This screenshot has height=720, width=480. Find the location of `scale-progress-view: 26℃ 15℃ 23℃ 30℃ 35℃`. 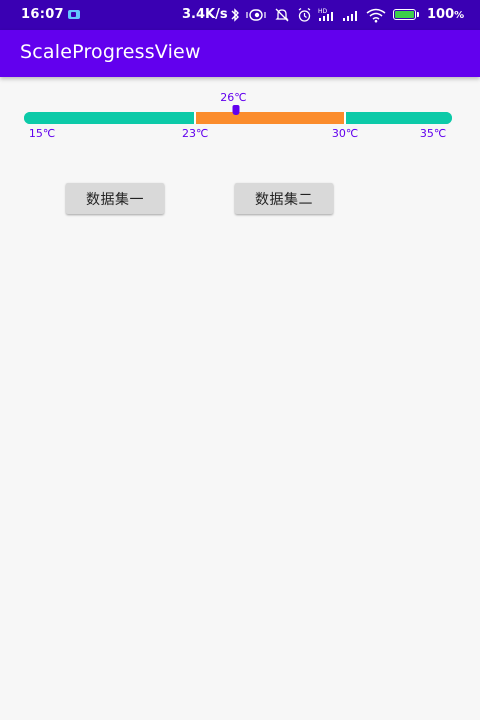

scale-progress-view: 26℃ 15℃ 23℃ 30℃ 35℃ is located at coordinates (240, 116).